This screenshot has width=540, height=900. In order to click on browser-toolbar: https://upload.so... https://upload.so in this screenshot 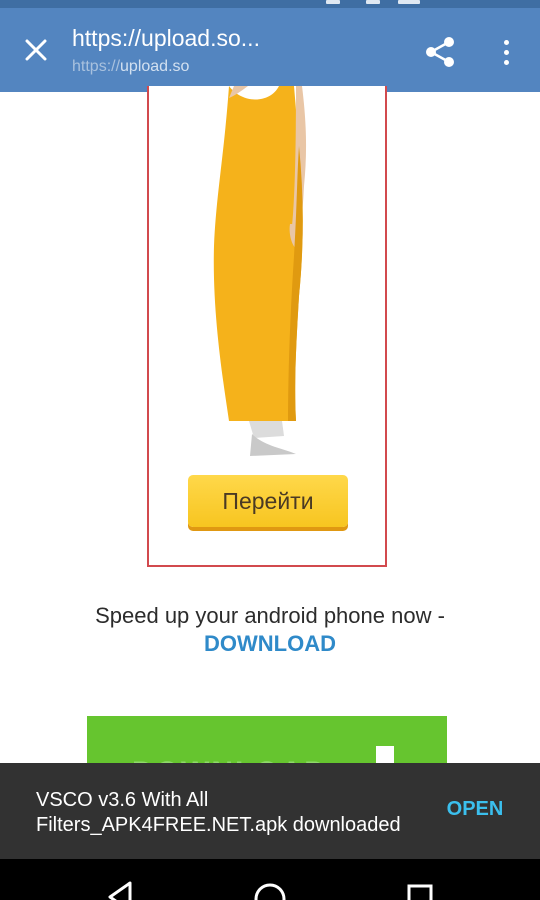, I will do `click(270, 50)`.